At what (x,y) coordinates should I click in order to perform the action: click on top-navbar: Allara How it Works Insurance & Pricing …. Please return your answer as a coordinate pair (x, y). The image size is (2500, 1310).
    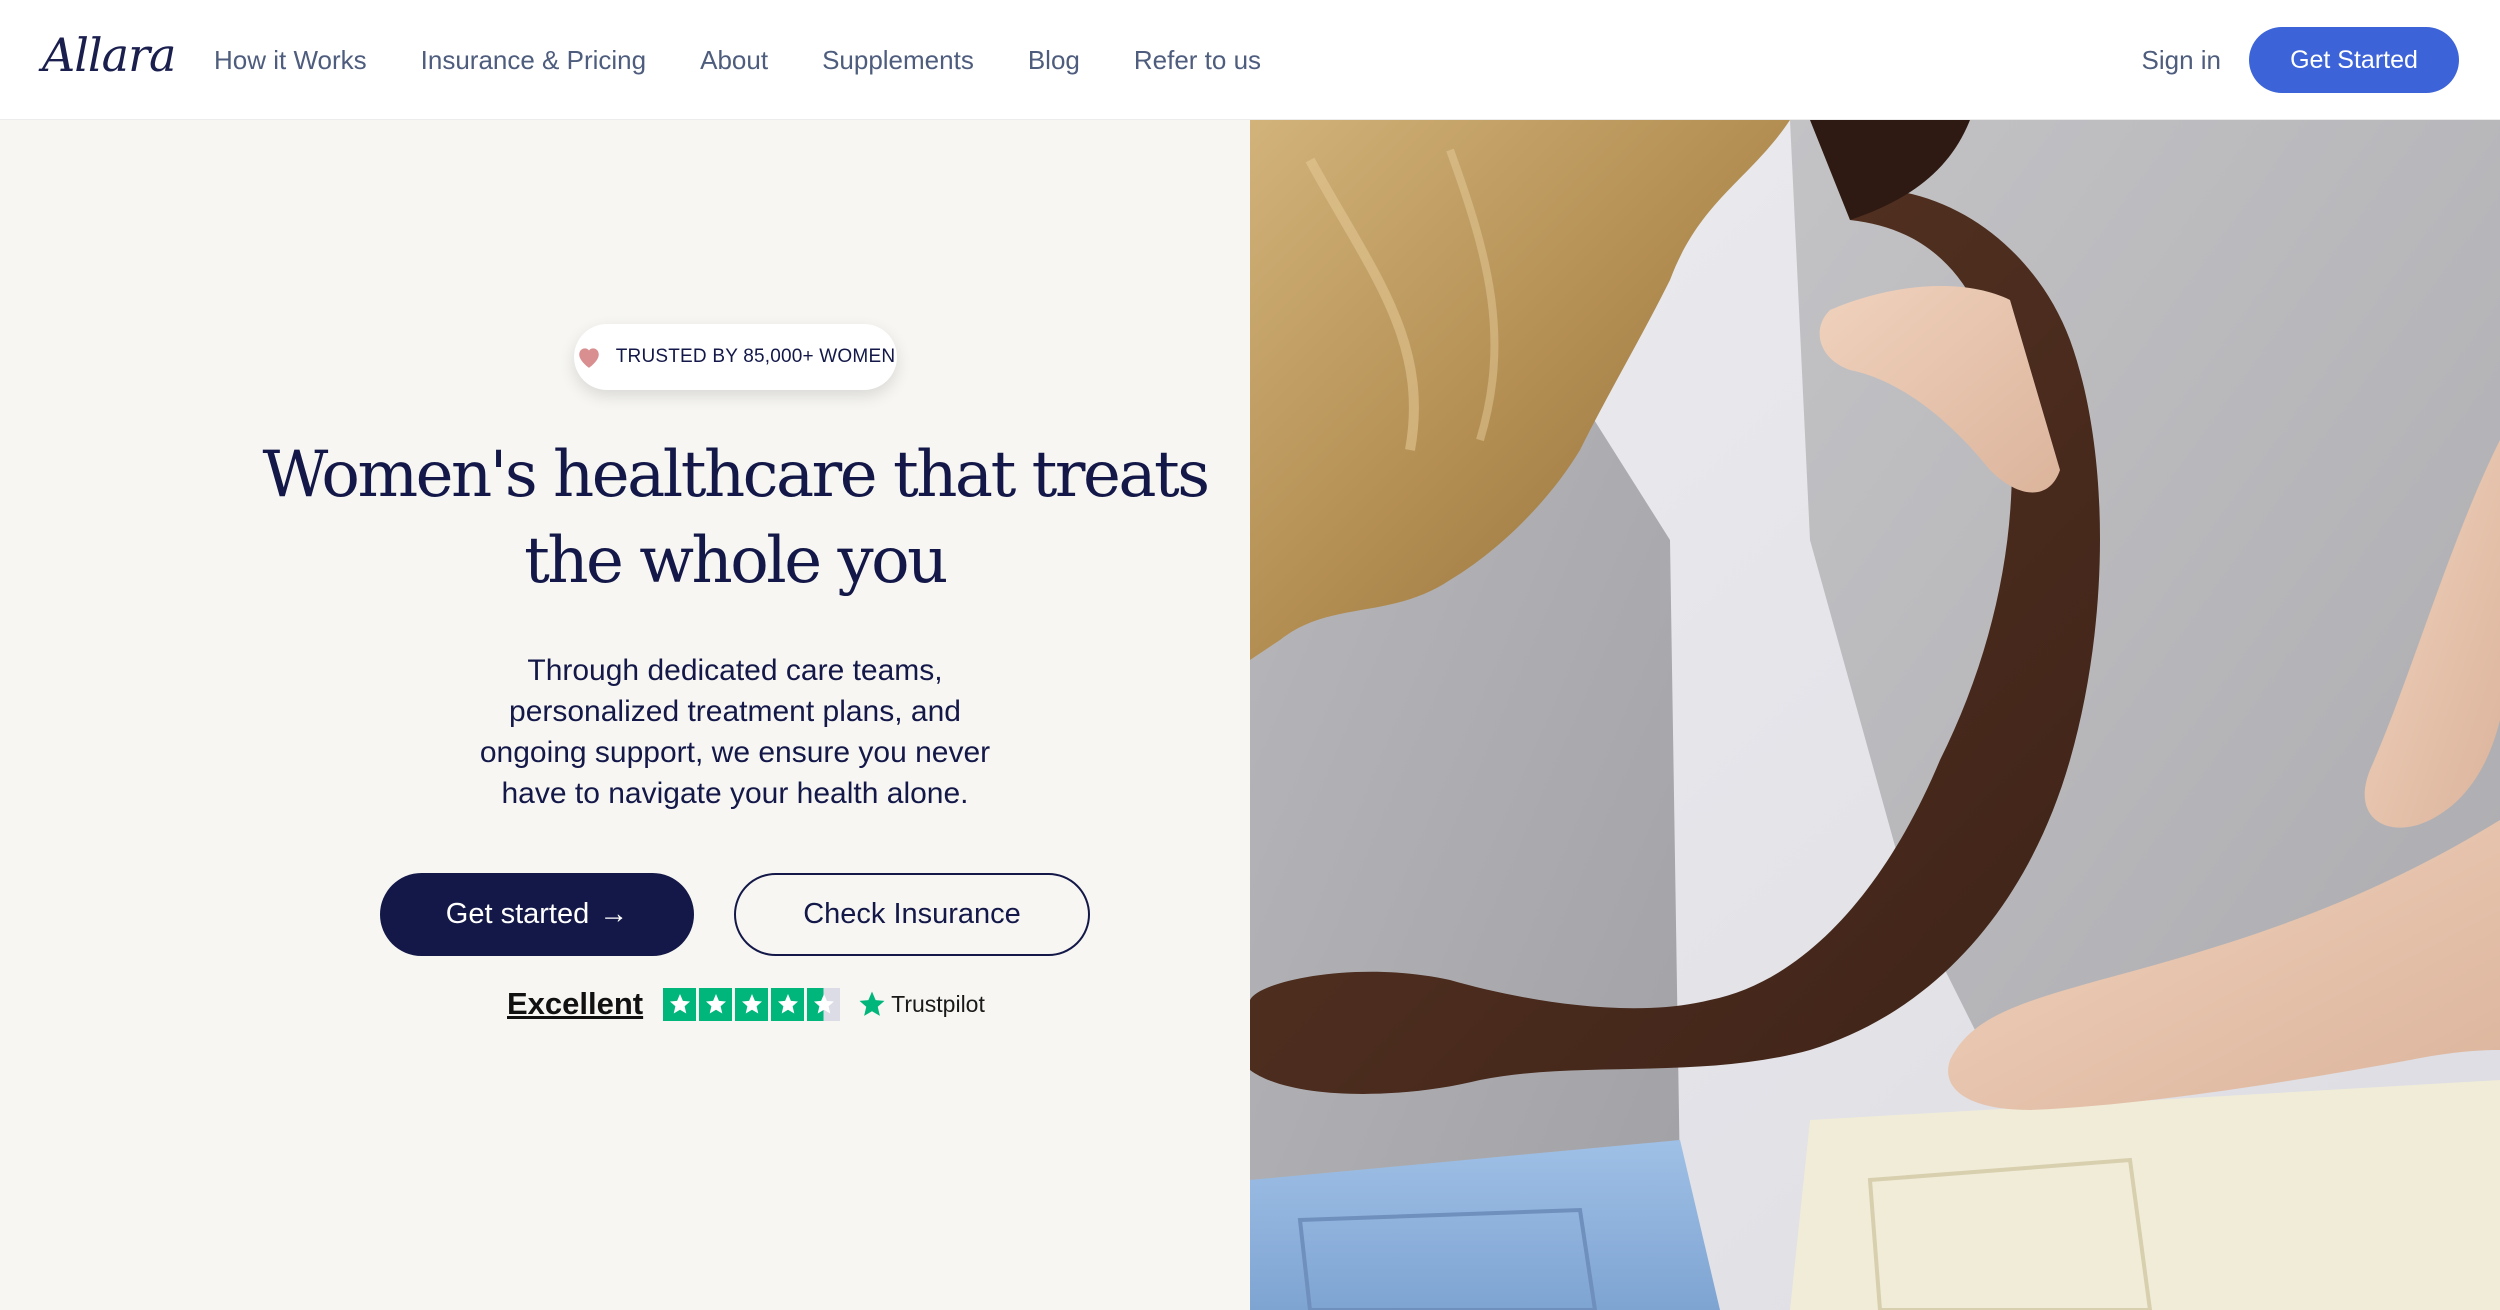
    Looking at the image, I should click on (1250, 60).